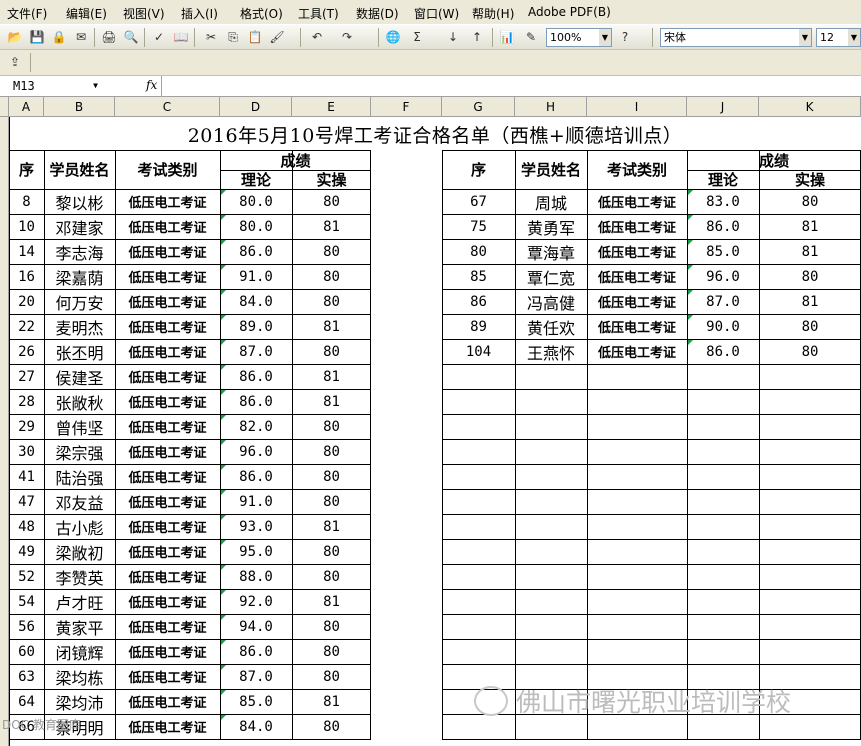  I want to click on name-box: M13 ▼, so click(51, 86).